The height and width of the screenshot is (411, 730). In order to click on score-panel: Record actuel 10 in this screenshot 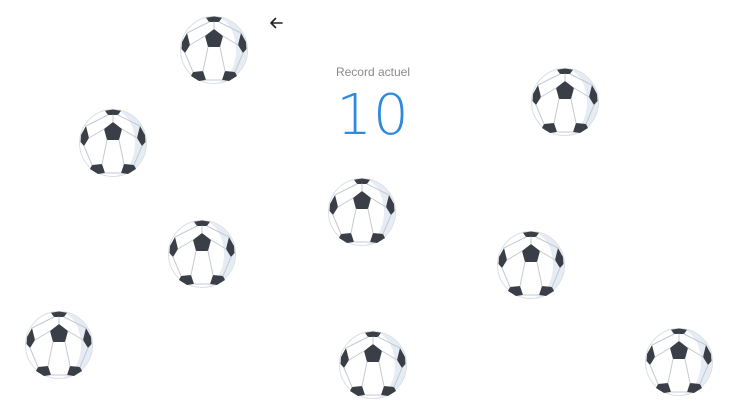, I will do `click(373, 105)`.